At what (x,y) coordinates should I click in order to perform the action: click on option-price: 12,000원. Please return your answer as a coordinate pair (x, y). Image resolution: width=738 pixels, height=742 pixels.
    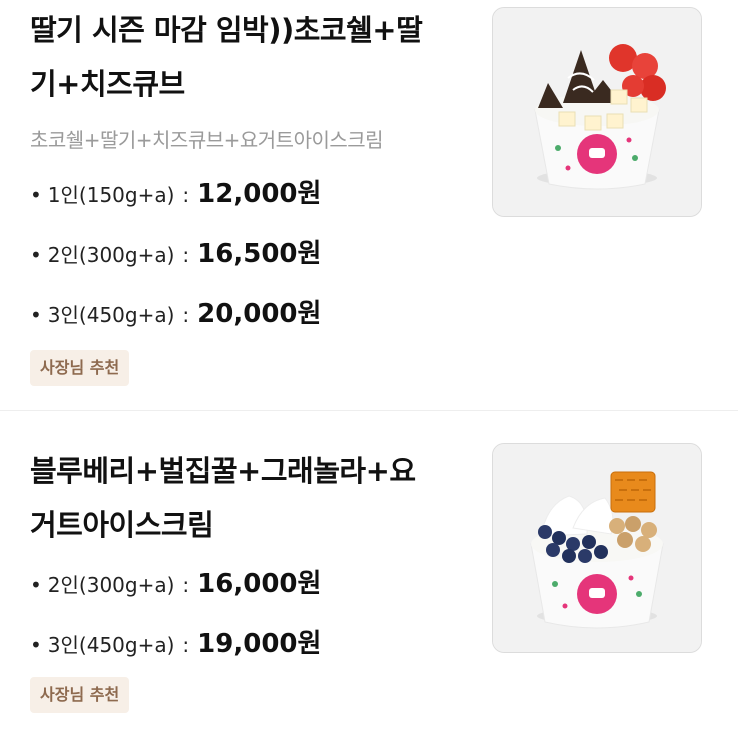
    Looking at the image, I should click on (259, 194).